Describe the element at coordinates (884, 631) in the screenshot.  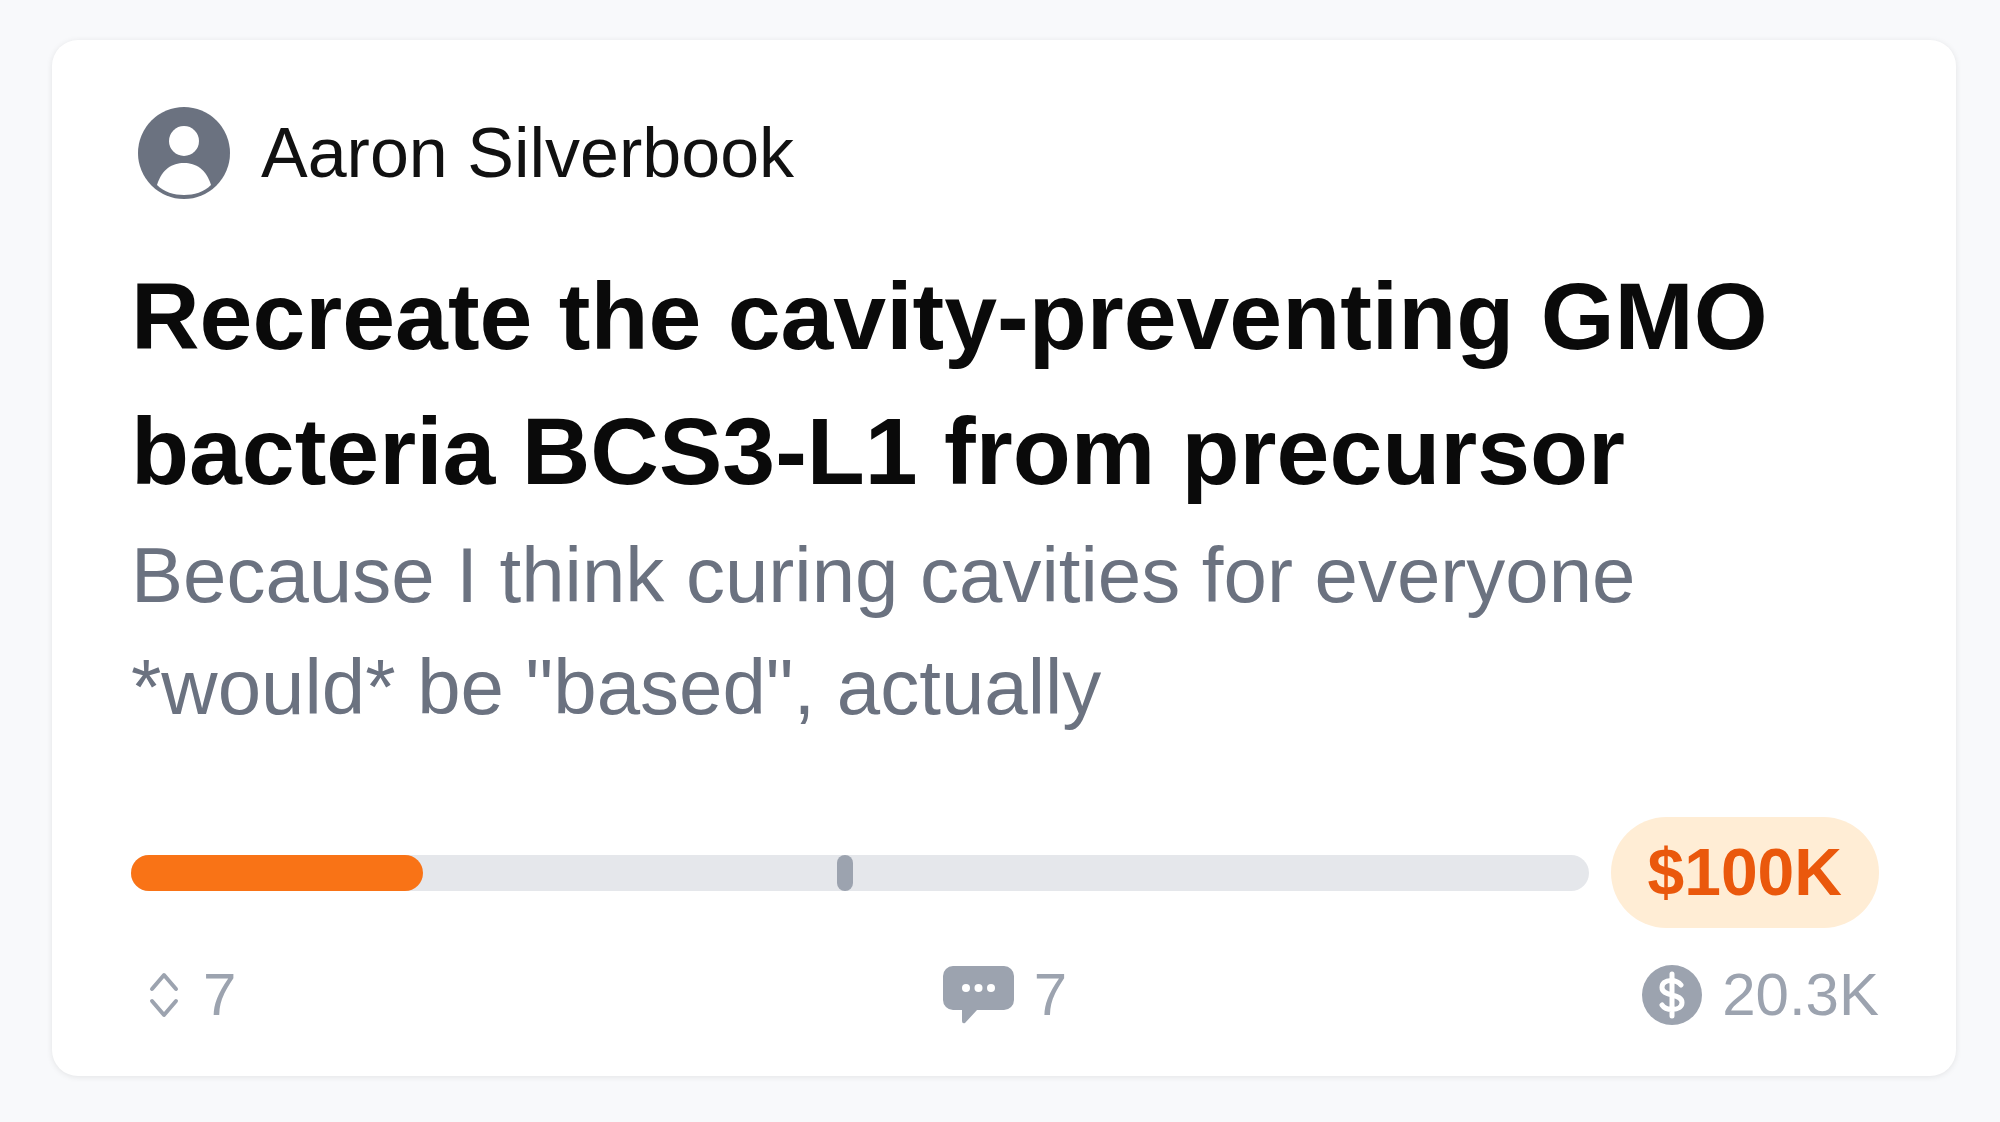
I see `project-description: Because I think curing cavities for everyone *would* be "based", actually` at that location.